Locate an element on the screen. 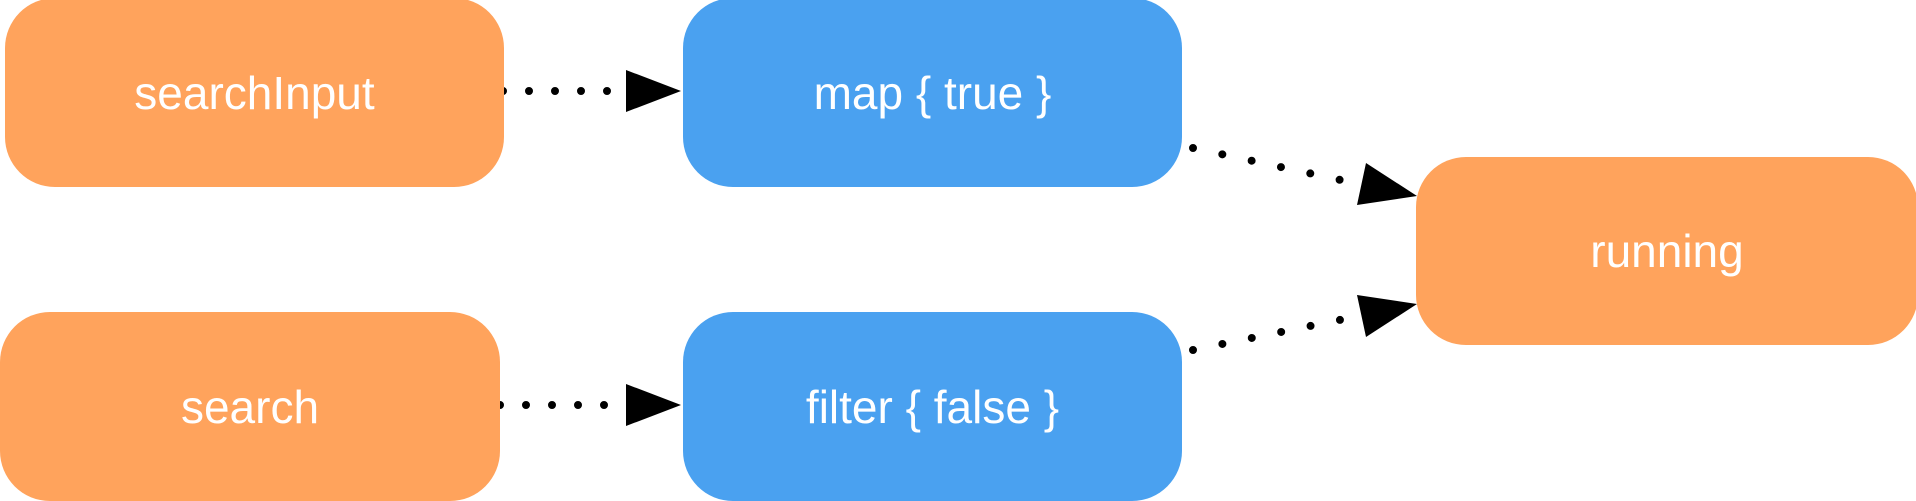 The image size is (1916, 501). node-map: map { true } is located at coordinates (932, 93).